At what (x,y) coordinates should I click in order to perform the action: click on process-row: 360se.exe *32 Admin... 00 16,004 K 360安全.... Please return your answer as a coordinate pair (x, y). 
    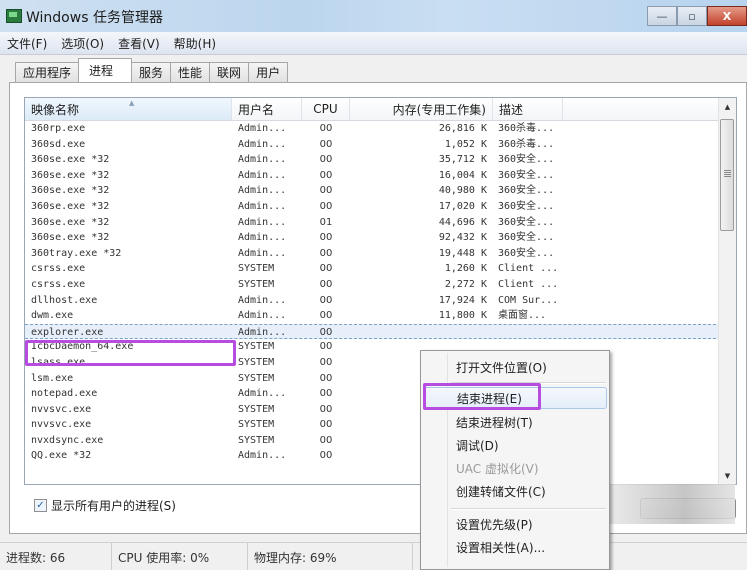
    Looking at the image, I should click on (373, 176).